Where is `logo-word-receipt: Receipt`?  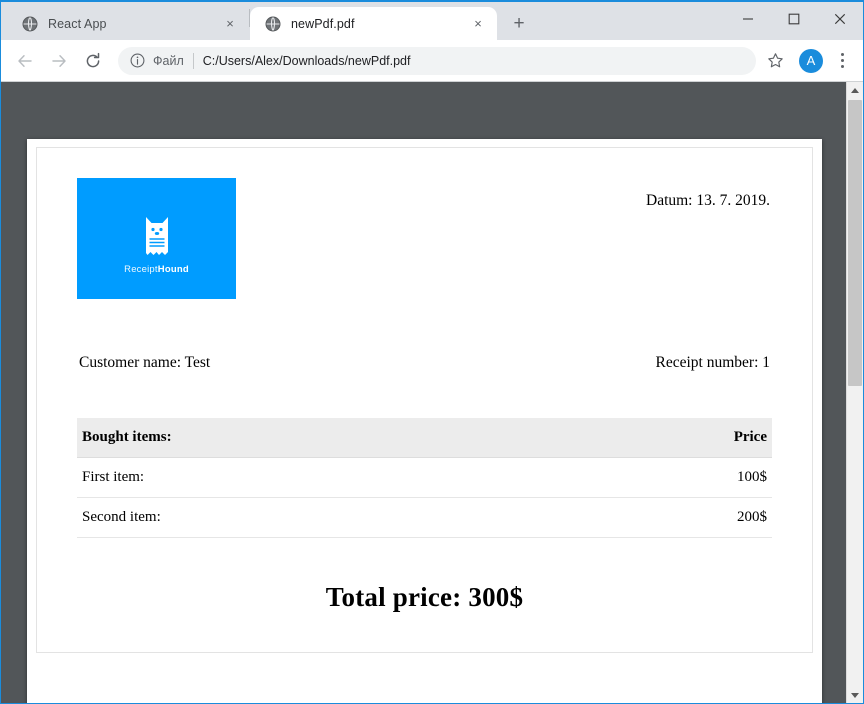
logo-word-receipt: Receipt is located at coordinates (141, 269).